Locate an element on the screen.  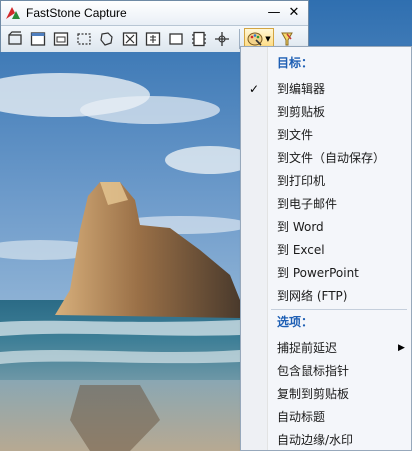
video-recorder-icon is located at coordinates (199, 39).